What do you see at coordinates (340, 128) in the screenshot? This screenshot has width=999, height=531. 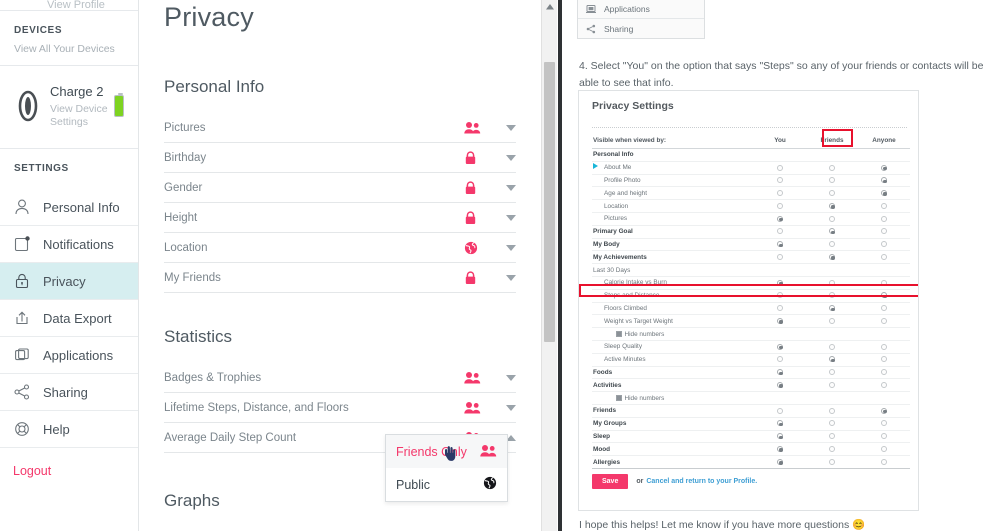 I see `privacy-row-pictures: Pictures` at bounding box center [340, 128].